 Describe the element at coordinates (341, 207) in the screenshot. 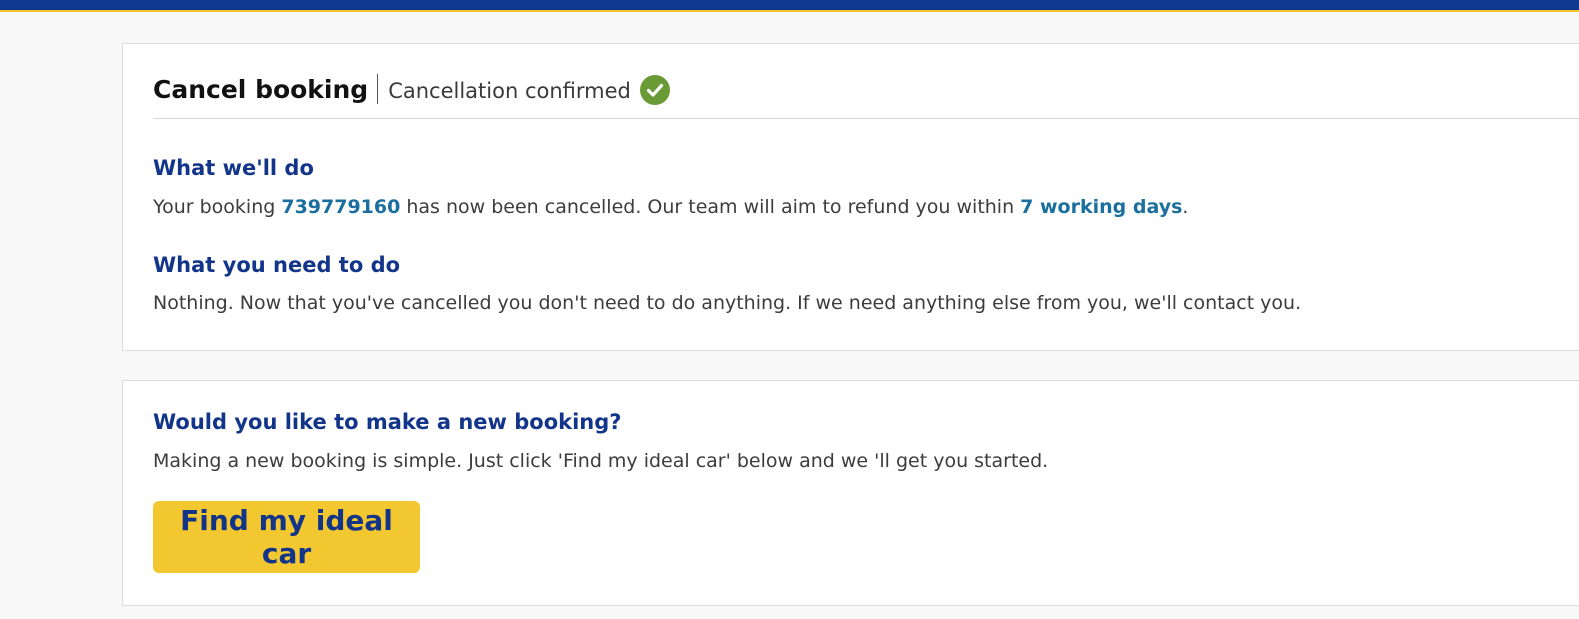

I see `booking-number: 739779160` at that location.